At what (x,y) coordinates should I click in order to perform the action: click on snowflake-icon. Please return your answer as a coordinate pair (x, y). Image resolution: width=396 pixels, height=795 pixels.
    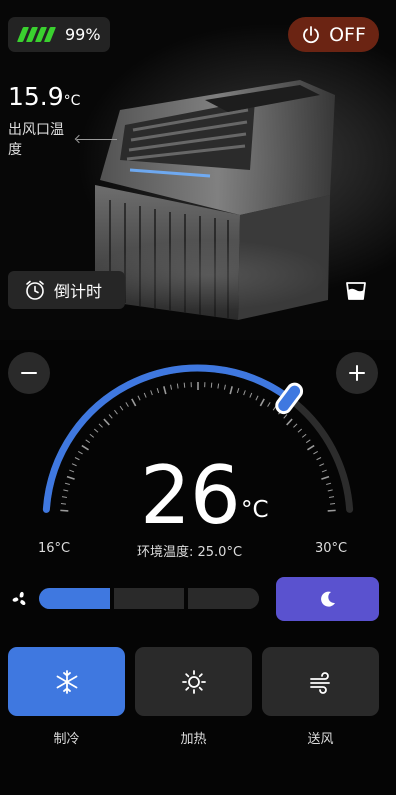
    Looking at the image, I should click on (66, 681).